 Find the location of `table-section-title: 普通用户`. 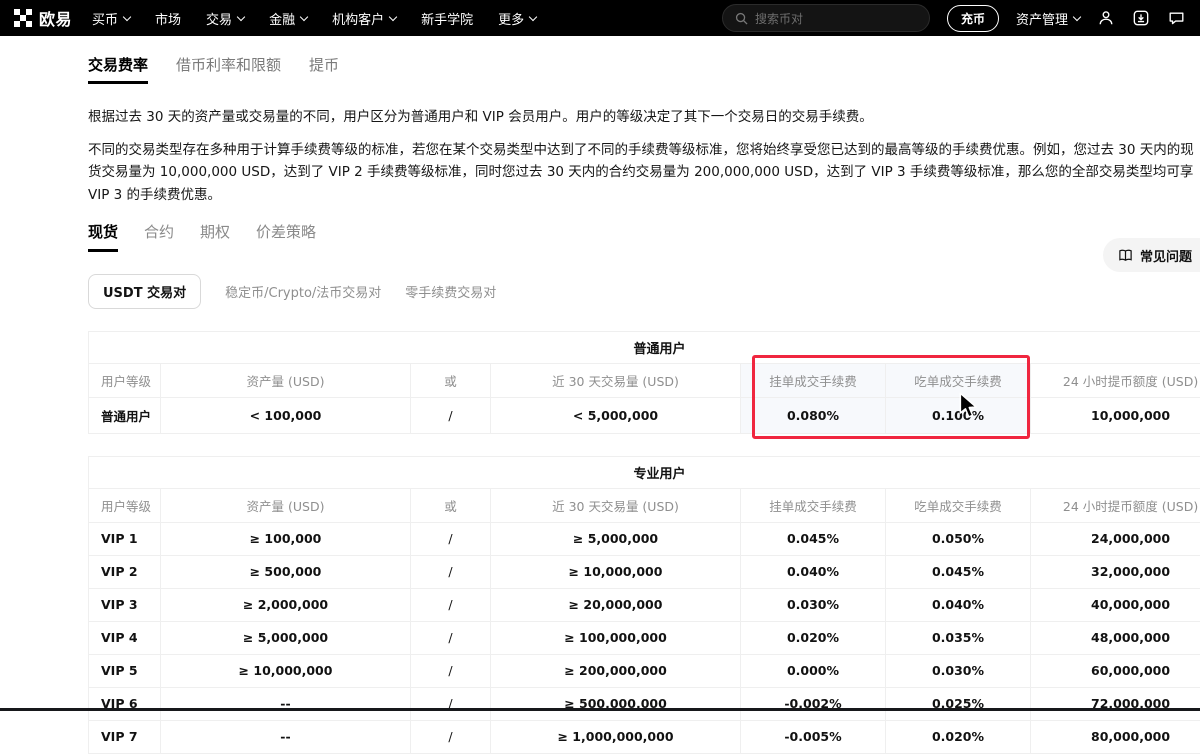

table-section-title: 普通用户 is located at coordinates (644, 347).